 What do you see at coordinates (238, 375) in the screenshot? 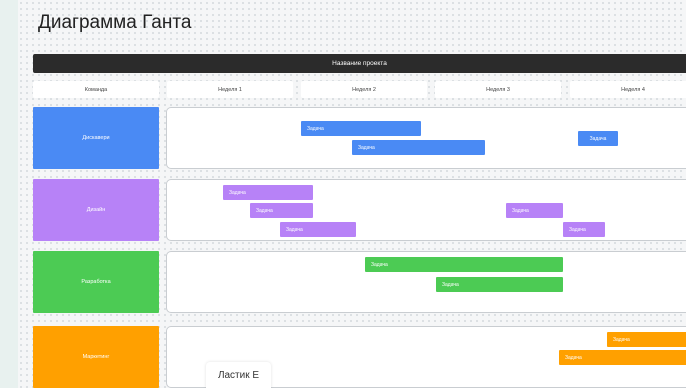
I see `tool-tooltip: Ластик E` at bounding box center [238, 375].